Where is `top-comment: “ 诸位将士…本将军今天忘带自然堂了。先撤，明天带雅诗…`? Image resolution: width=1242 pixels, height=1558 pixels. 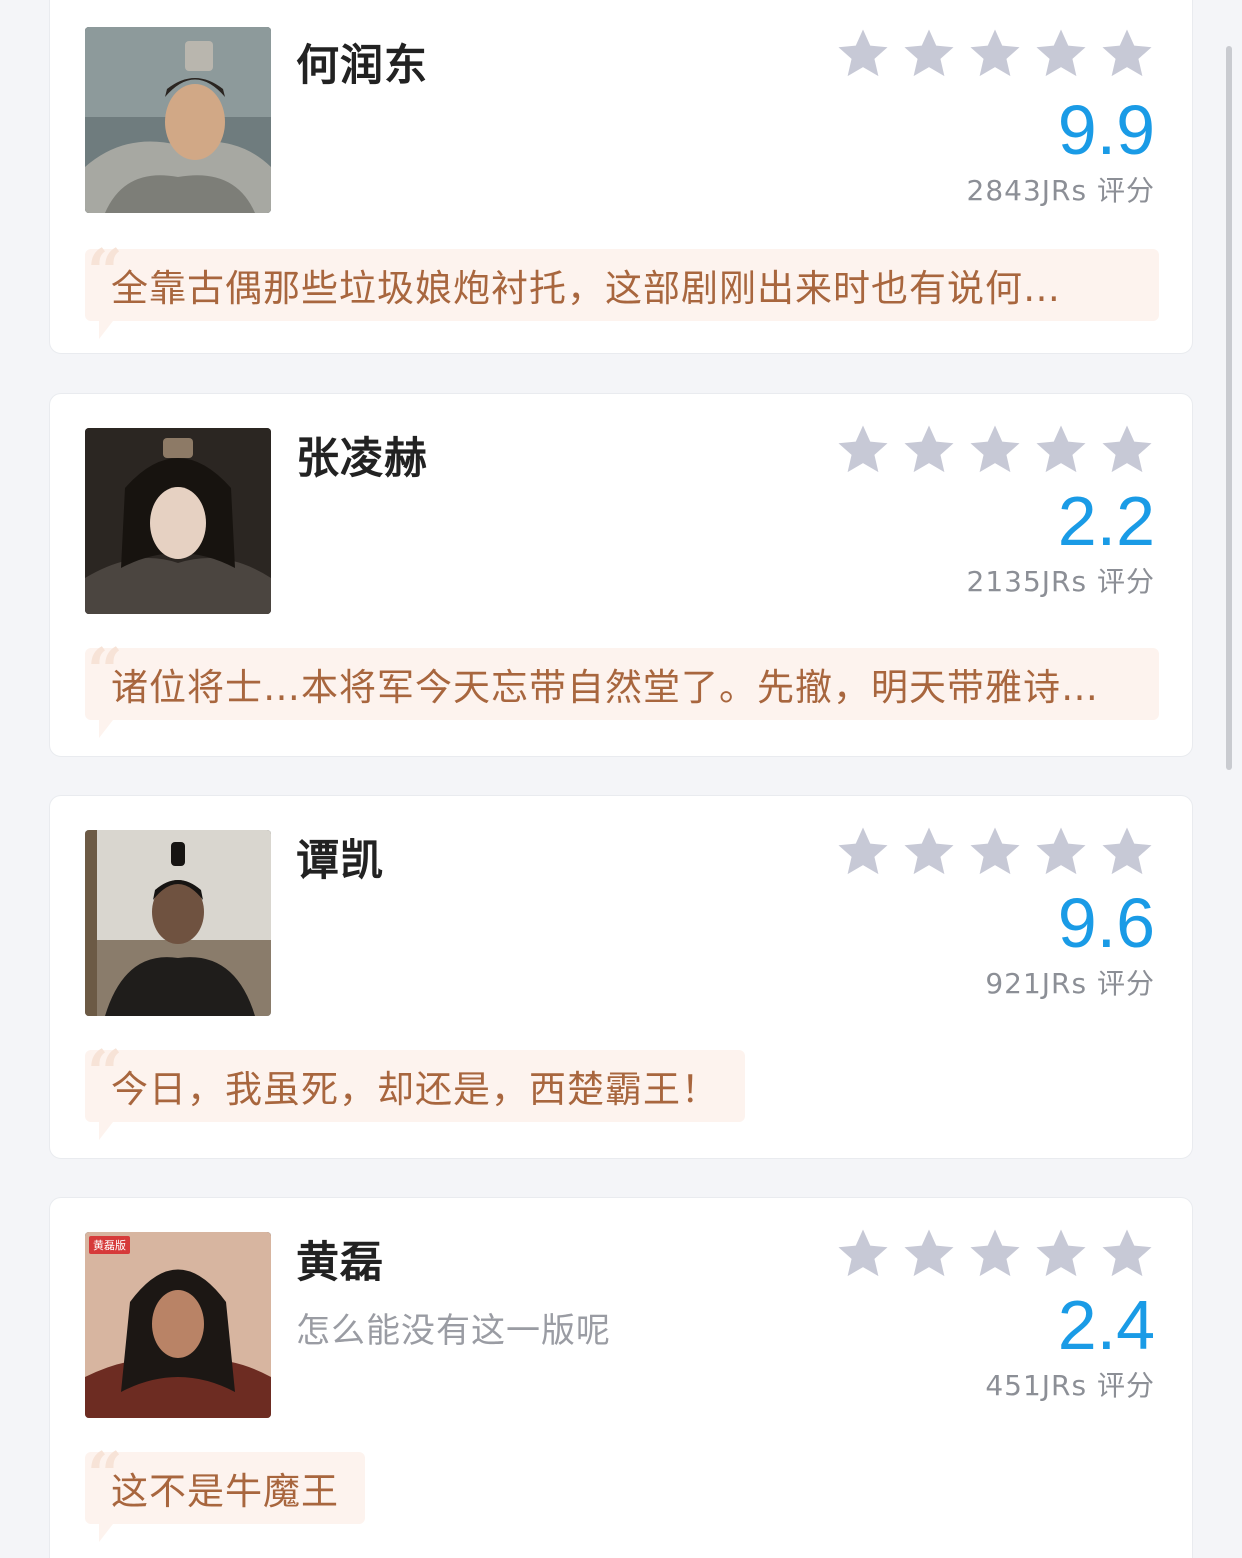
top-comment: “ 诸位将士…本将军今天忘带自然堂了。先撤，明天带雅诗… is located at coordinates (622, 689).